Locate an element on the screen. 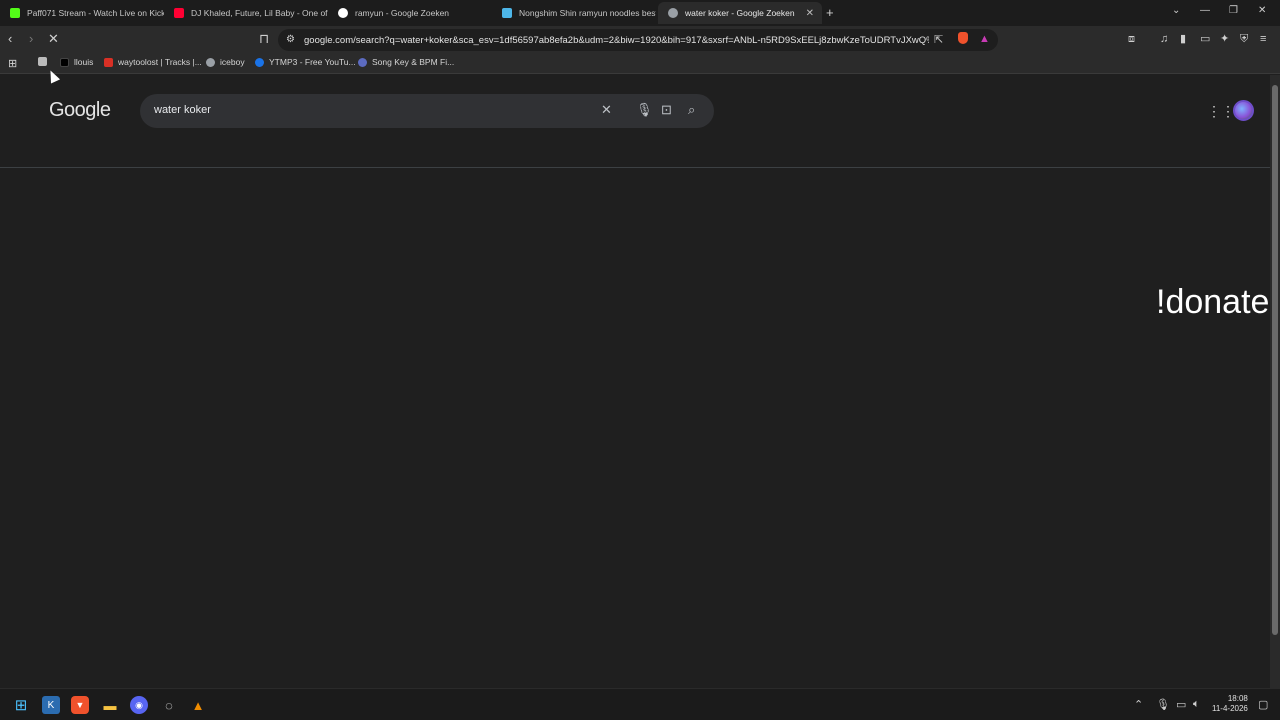  site-icon is located at coordinates (507, 13).